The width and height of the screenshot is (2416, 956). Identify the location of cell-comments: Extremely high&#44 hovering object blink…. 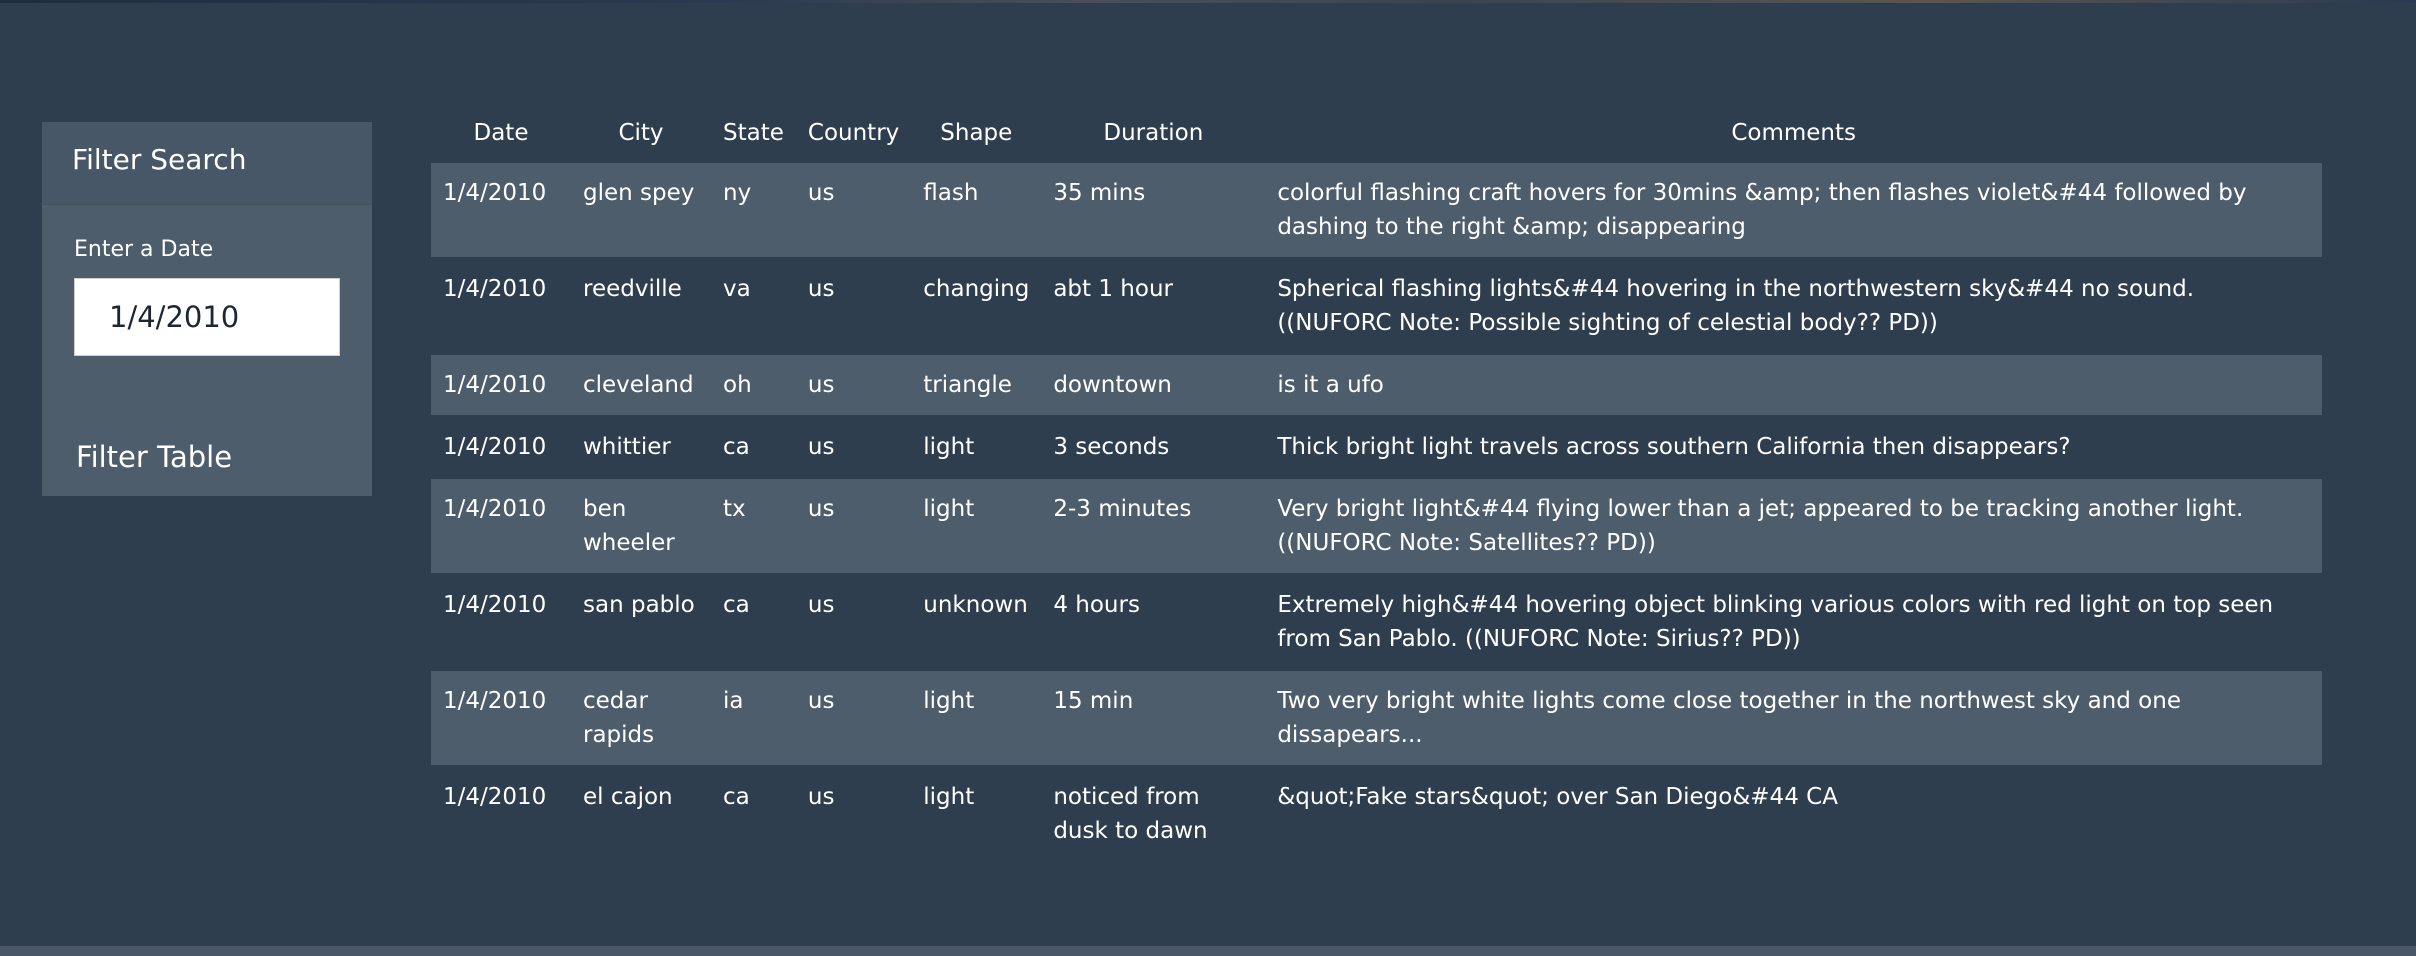
(1793, 621).